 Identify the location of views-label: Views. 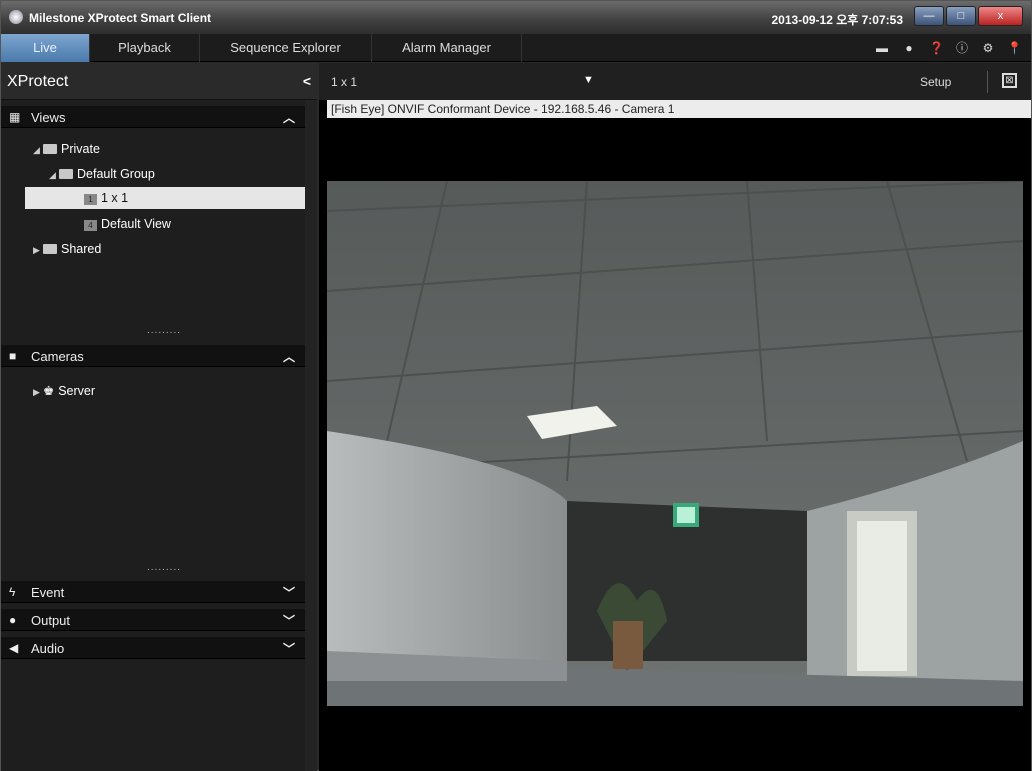
(48, 117).